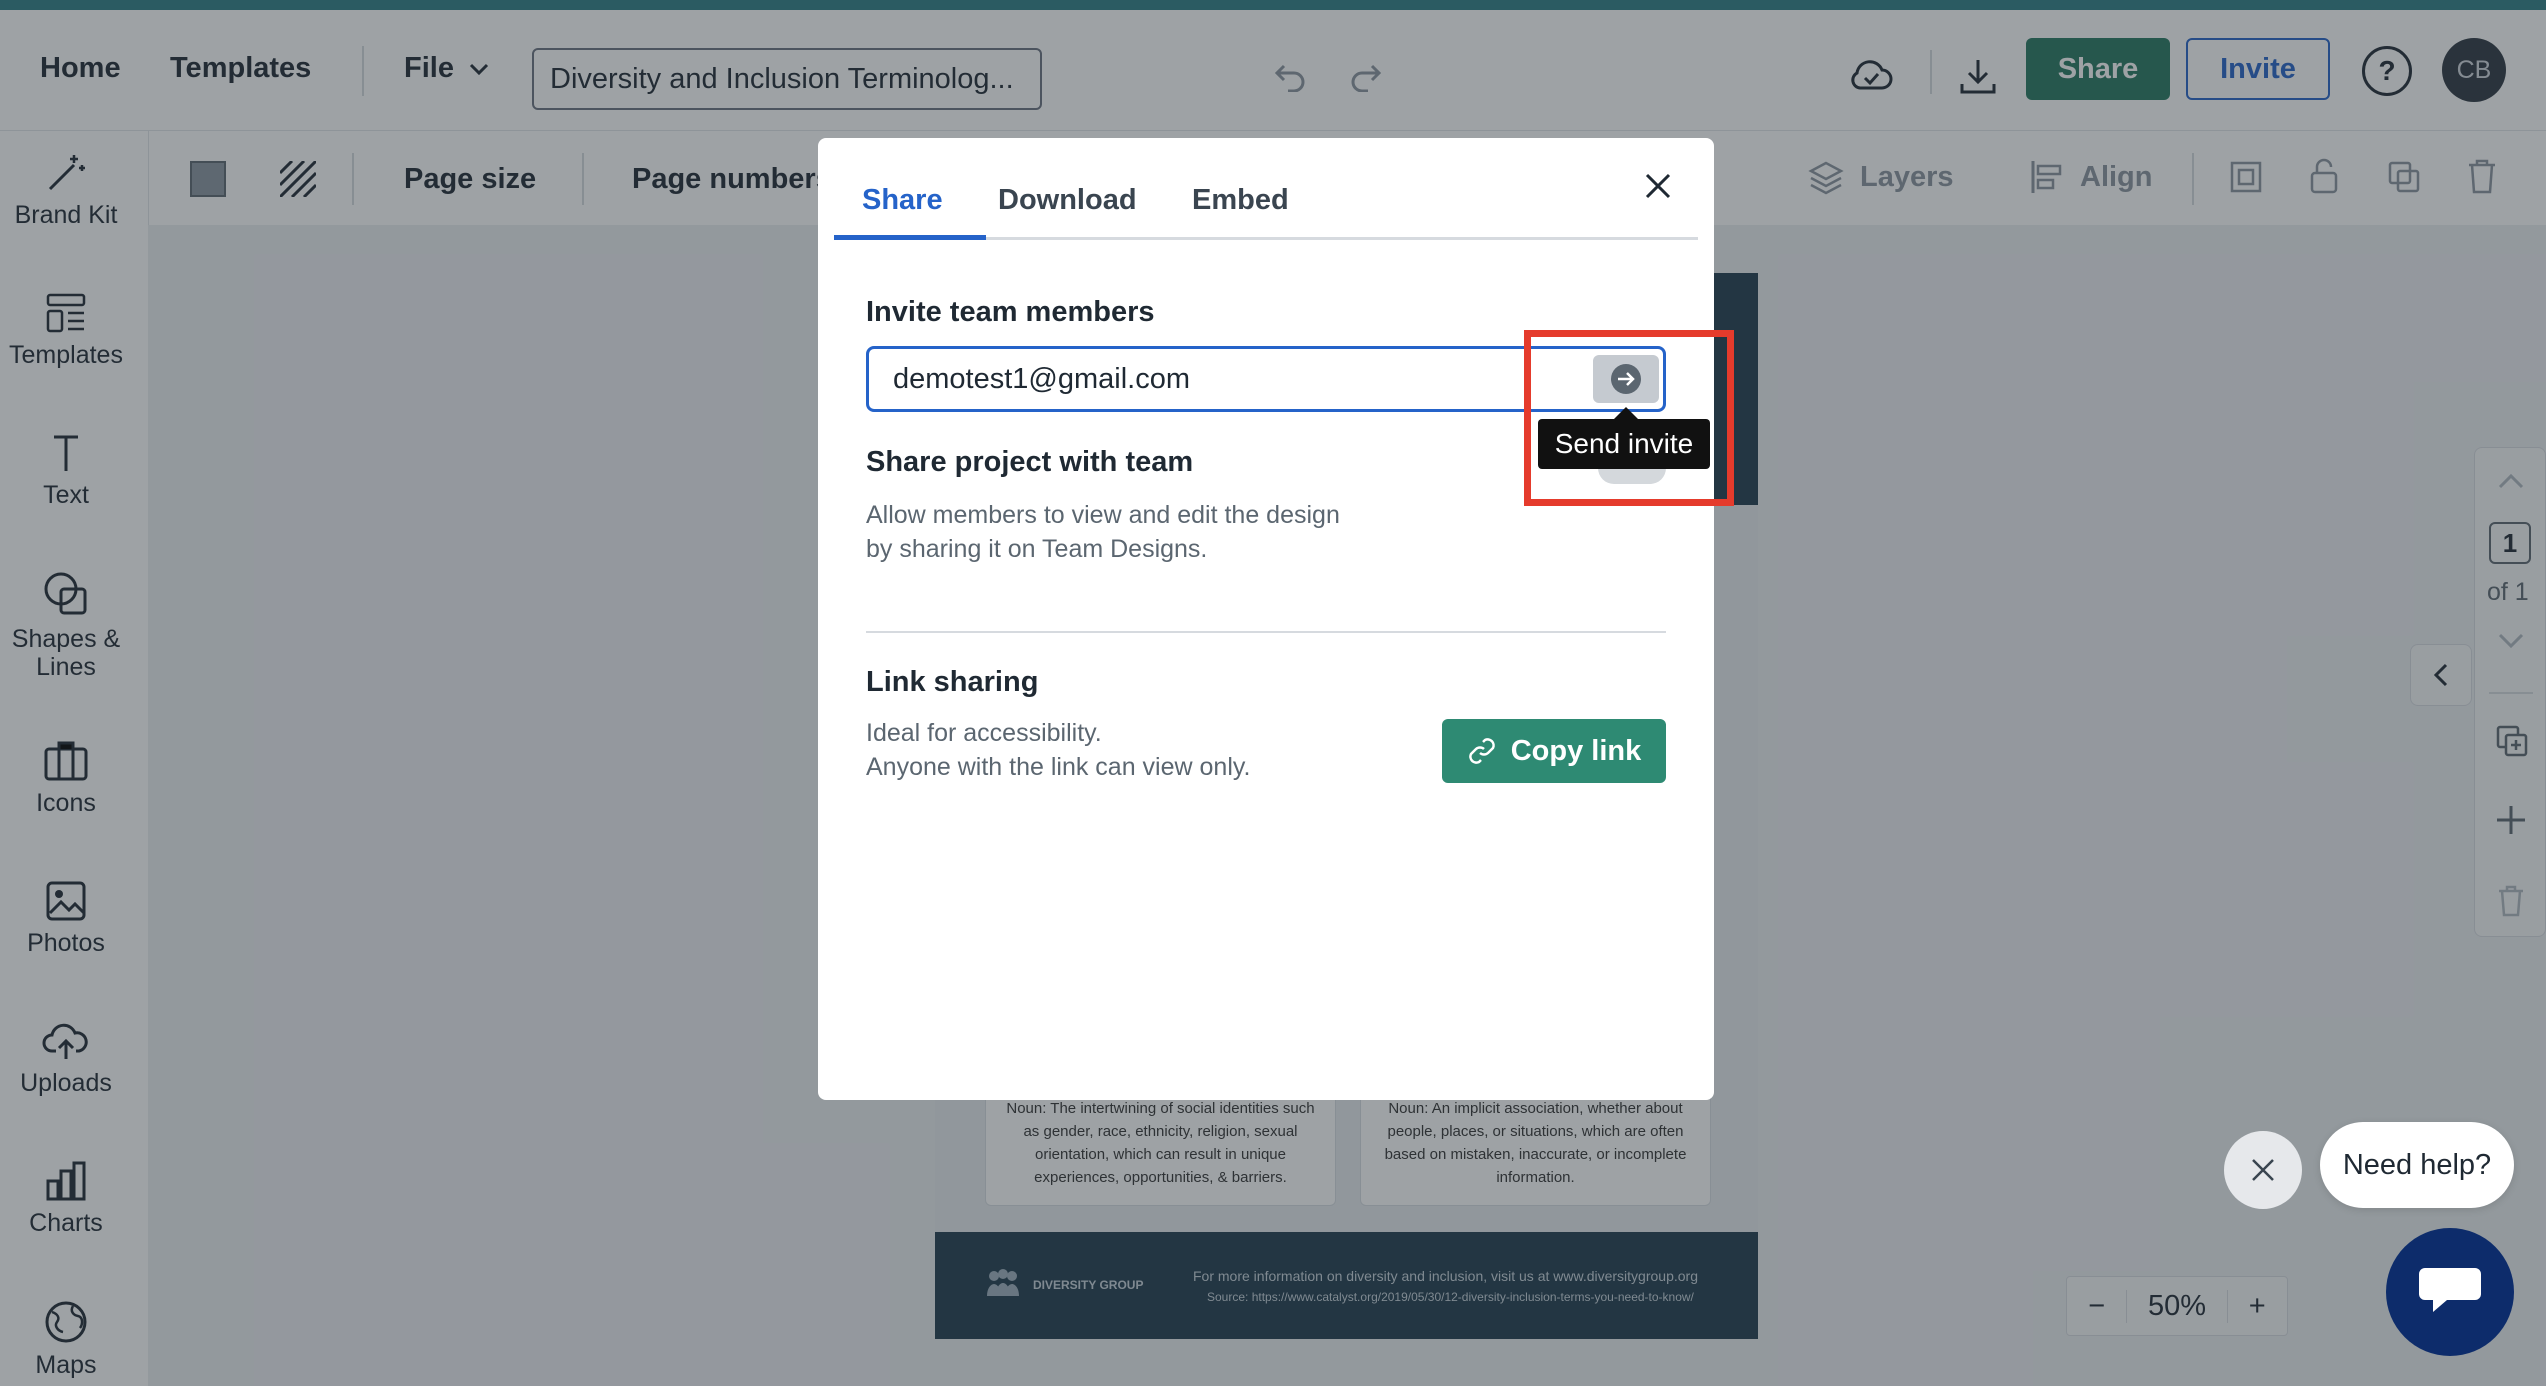  Describe the element at coordinates (1037, 549) in the screenshot. I see `share-team-desc-2: by sharing it on Team Designs.` at that location.